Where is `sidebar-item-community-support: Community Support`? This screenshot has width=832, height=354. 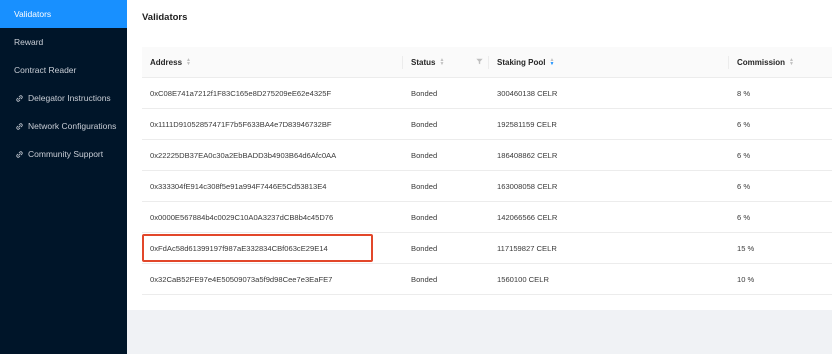
sidebar-item-community-support: Community Support is located at coordinates (63, 154).